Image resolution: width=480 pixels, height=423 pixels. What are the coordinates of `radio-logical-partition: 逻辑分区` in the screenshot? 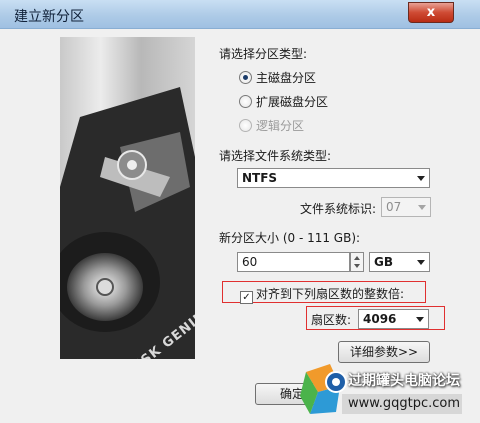 It's located at (271, 125).